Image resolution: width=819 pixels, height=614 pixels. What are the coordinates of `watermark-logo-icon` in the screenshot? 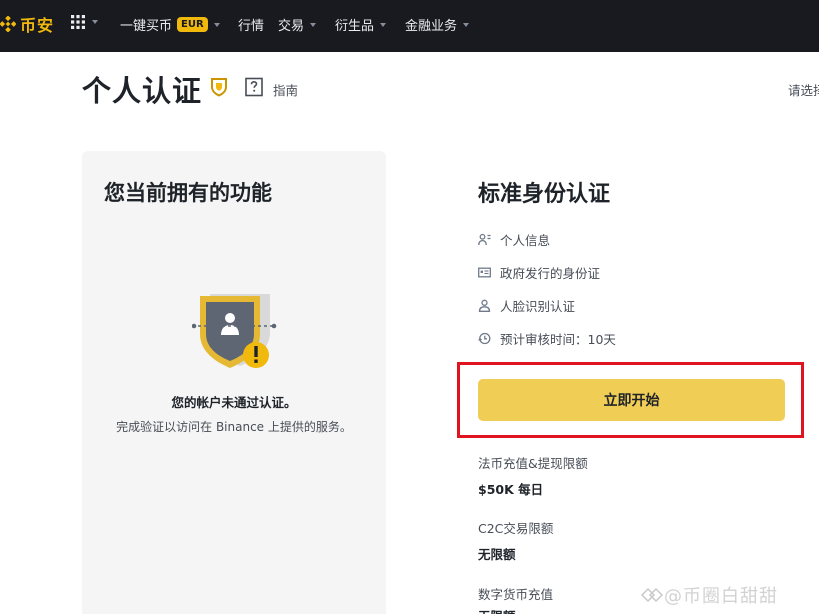 It's located at (652, 595).